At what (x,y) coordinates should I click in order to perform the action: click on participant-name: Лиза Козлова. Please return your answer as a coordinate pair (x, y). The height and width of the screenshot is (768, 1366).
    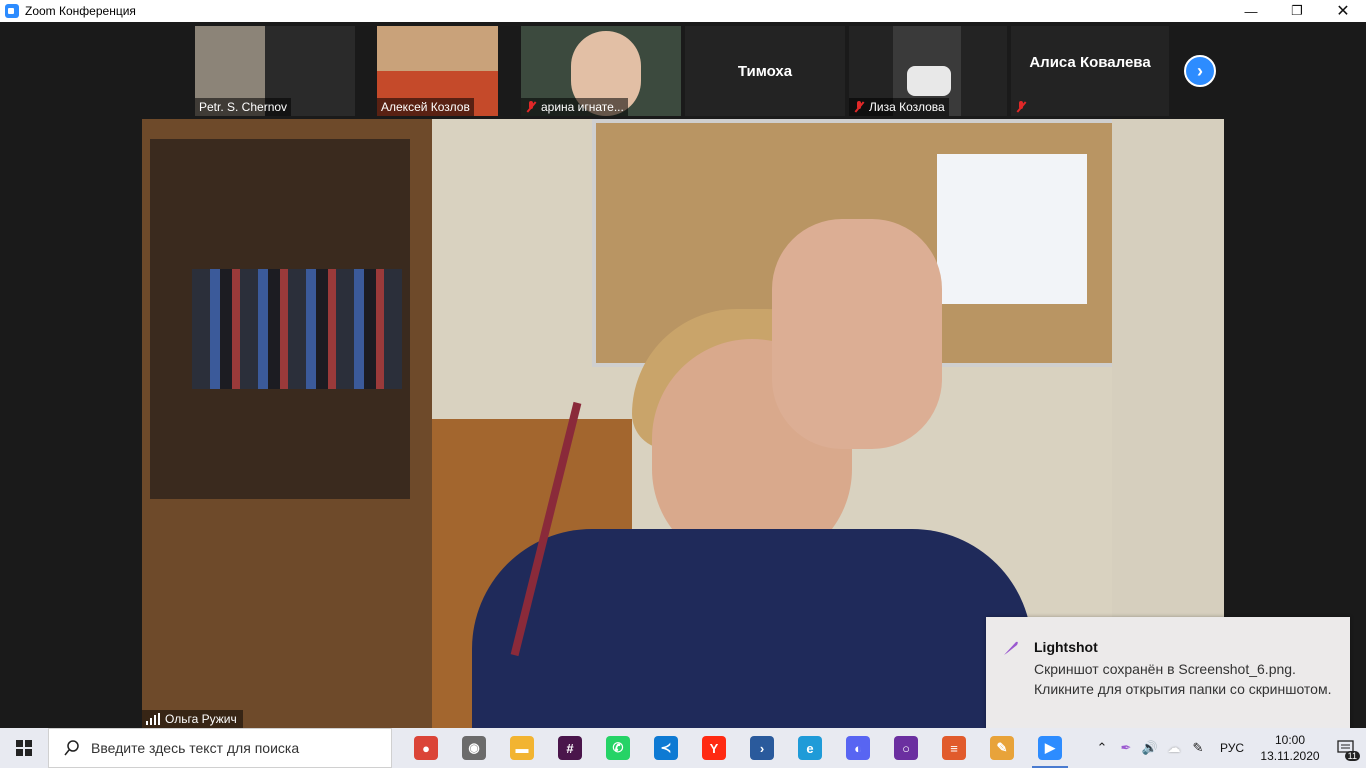
    Looking at the image, I should click on (907, 107).